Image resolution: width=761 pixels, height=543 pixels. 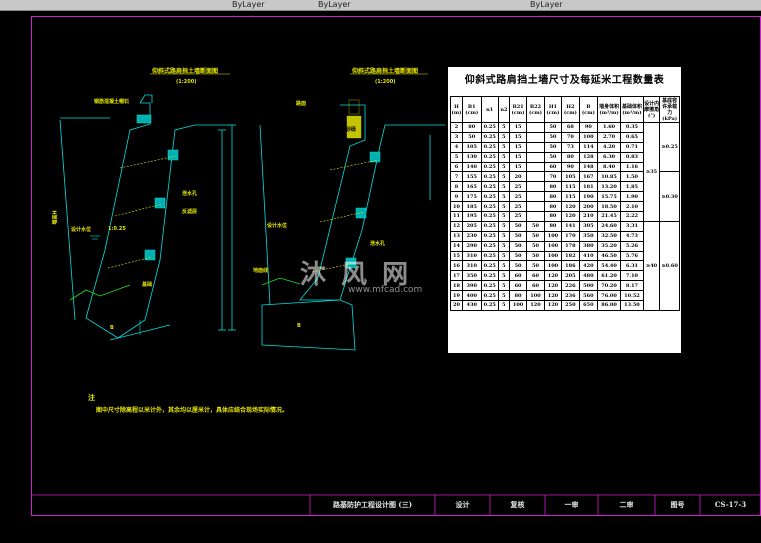 I want to click on water-level-label: 设计水位, so click(x=81, y=230).